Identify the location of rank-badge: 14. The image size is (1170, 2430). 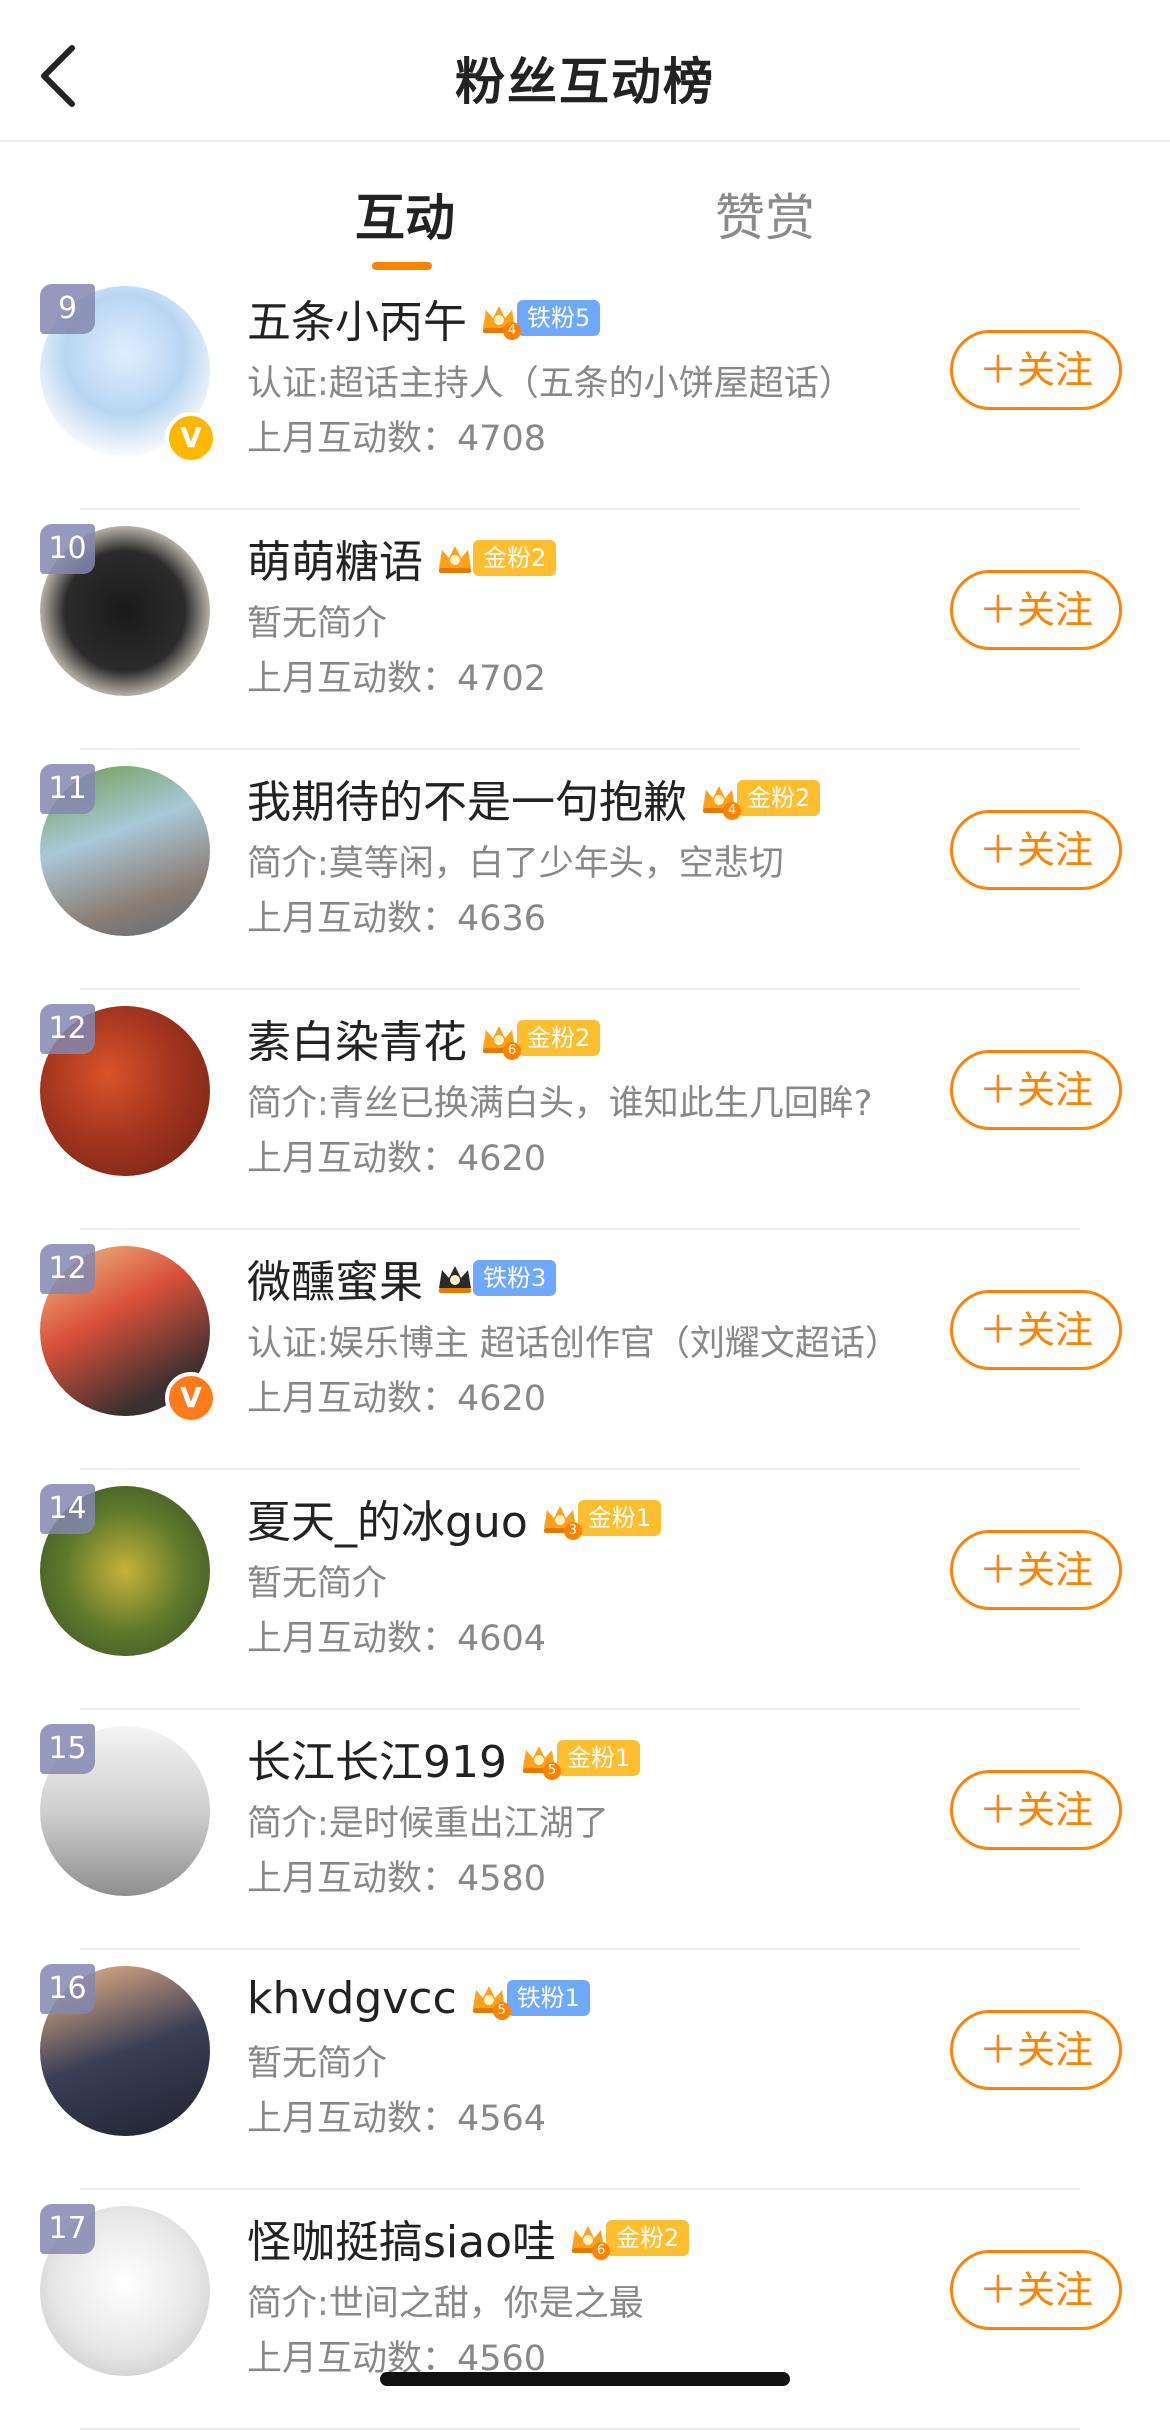
(67, 1509).